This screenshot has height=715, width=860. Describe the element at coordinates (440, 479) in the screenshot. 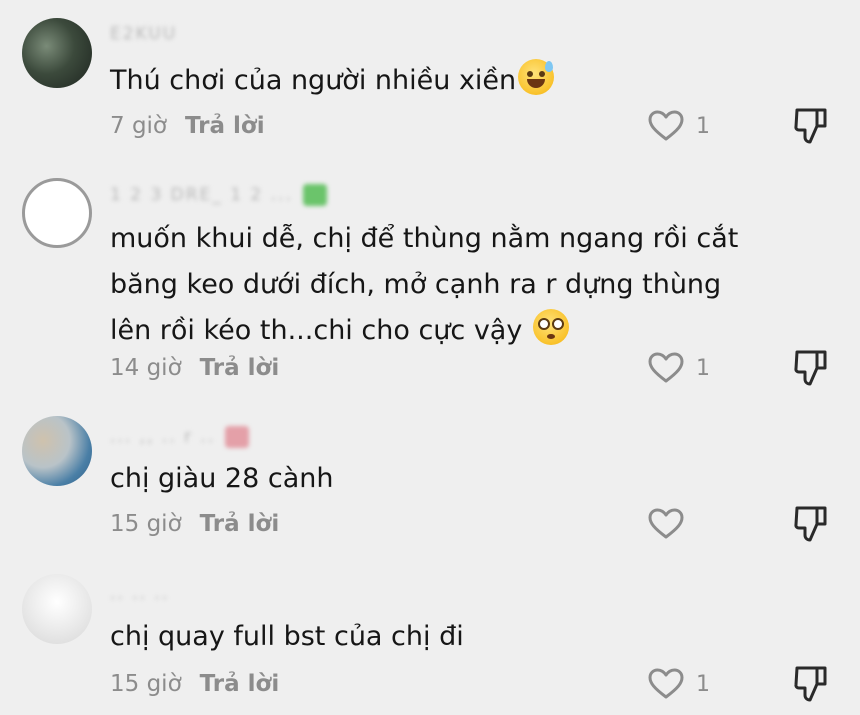

I see `comment-text: chị giàu 28 cành` at that location.